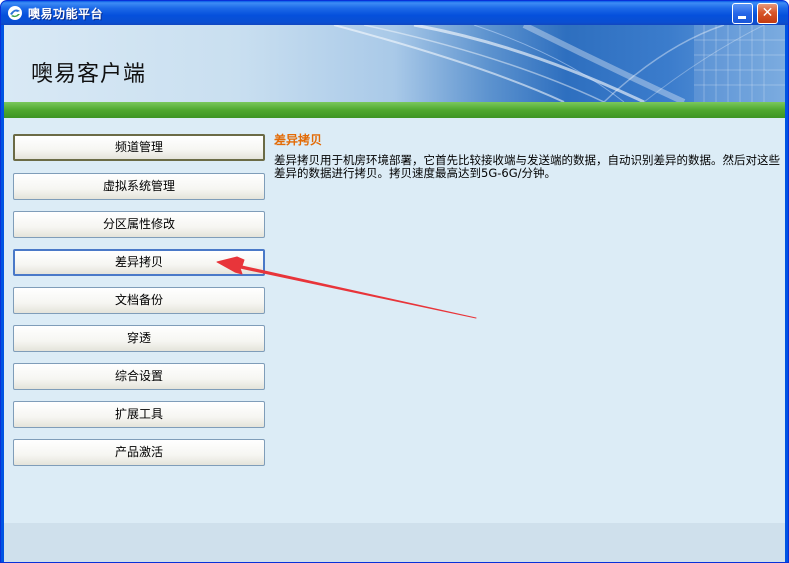 The width and height of the screenshot is (789, 563). What do you see at coordinates (139, 338) in the screenshot?
I see `menu-button-penetration: 穿透` at bounding box center [139, 338].